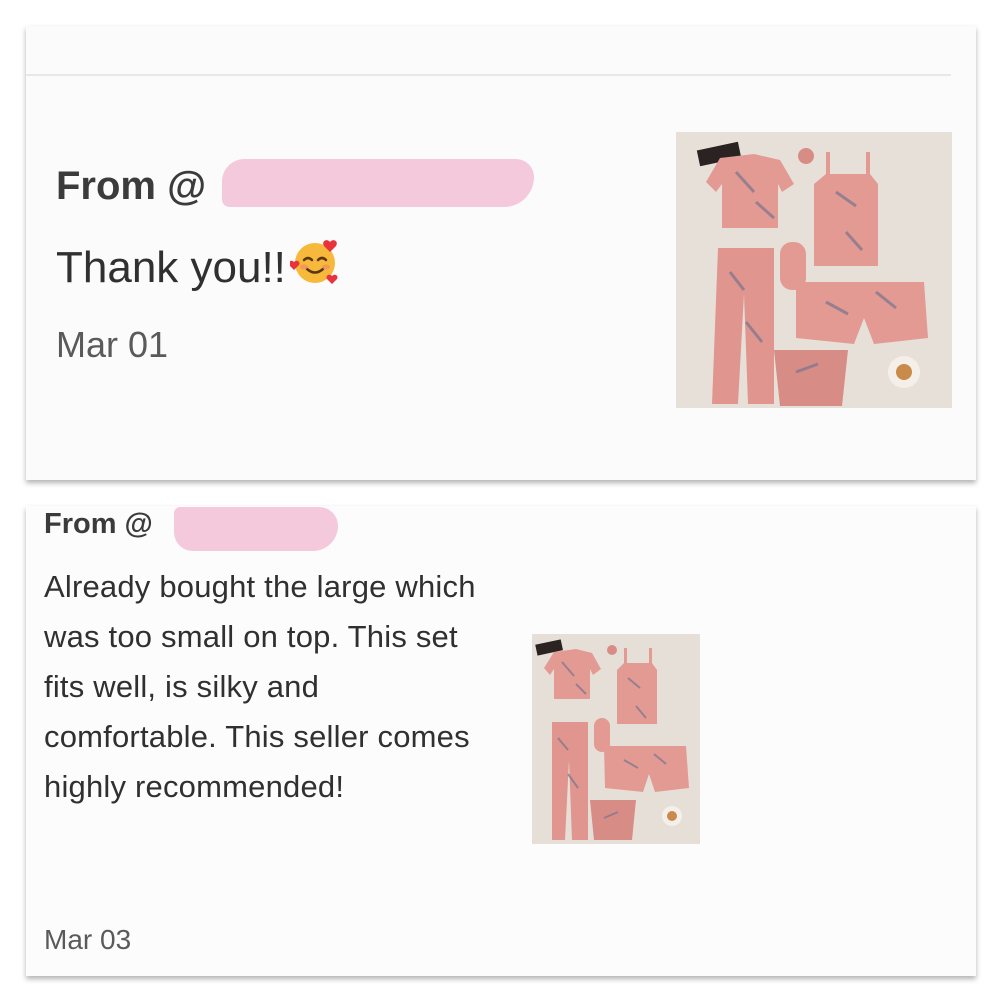  I want to click on review-message: Thank you!!, so click(199, 267).